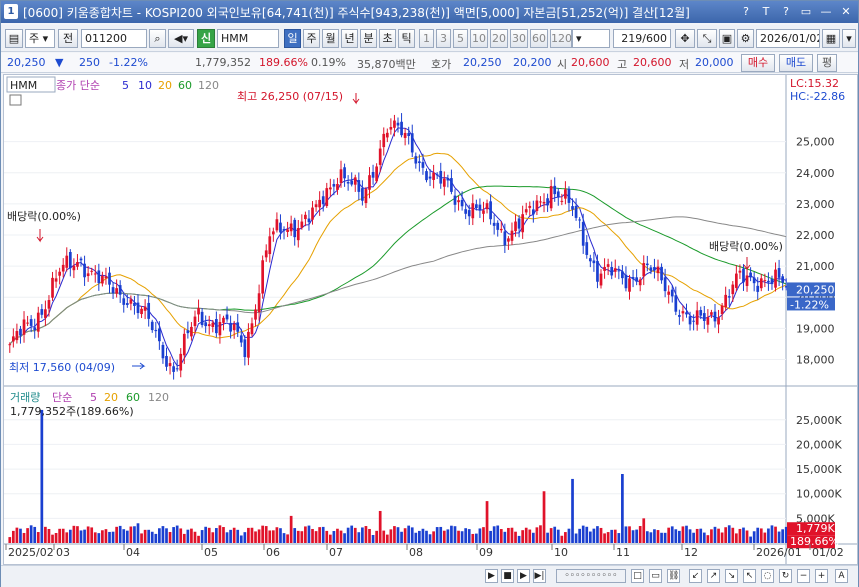 The image size is (859, 587). I want to click on help-icon: ?, so click(786, 12).